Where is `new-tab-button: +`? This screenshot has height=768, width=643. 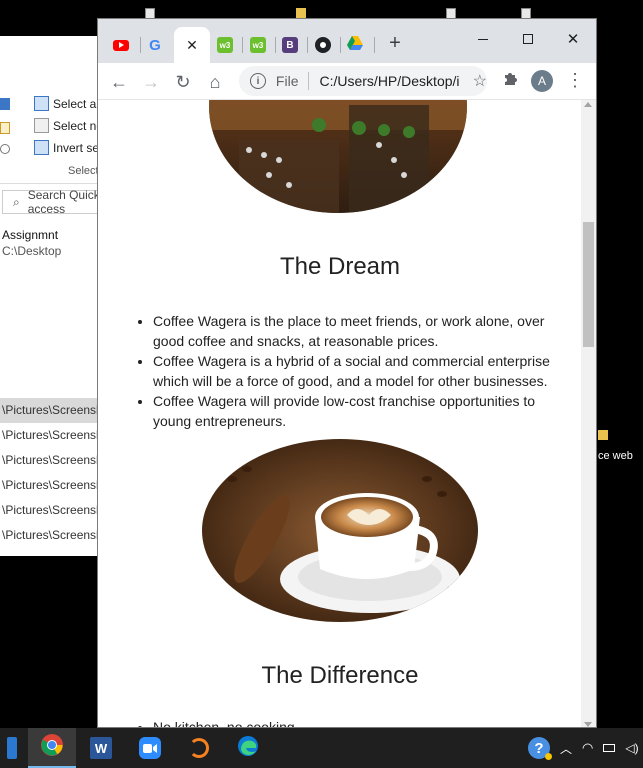
new-tab-button: + is located at coordinates (395, 43).